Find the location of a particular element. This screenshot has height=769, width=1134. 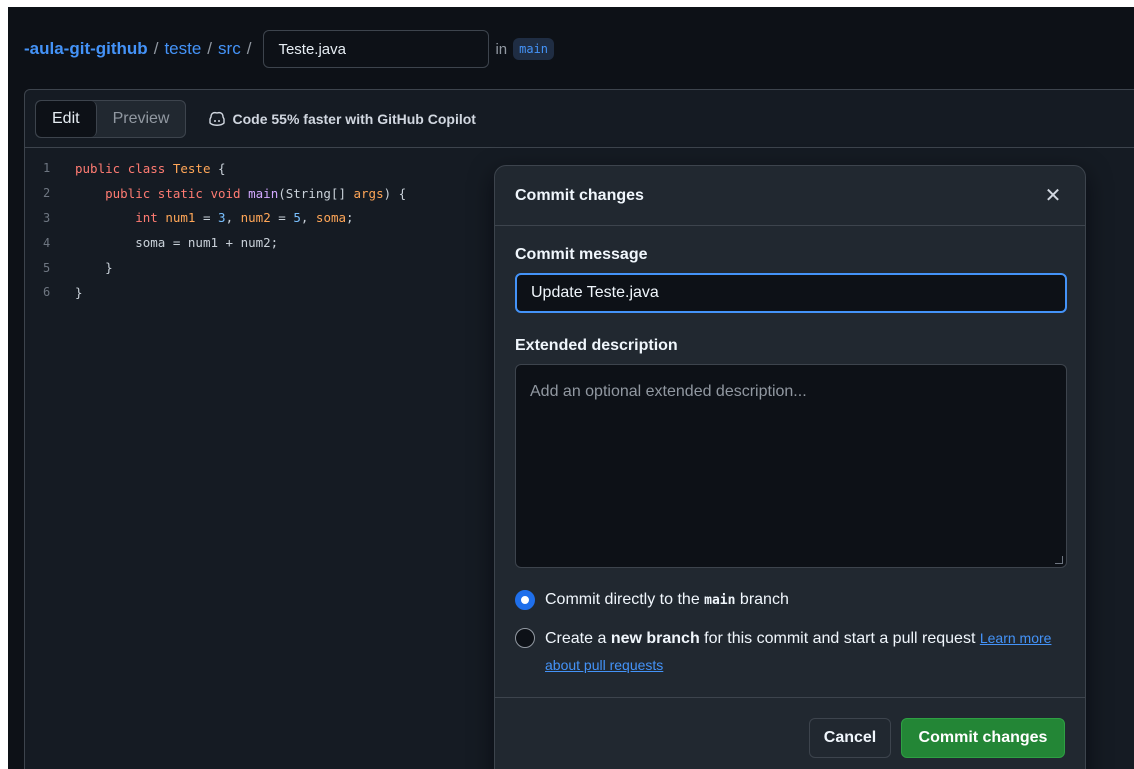

branch-name-inline: main is located at coordinates (720, 600).